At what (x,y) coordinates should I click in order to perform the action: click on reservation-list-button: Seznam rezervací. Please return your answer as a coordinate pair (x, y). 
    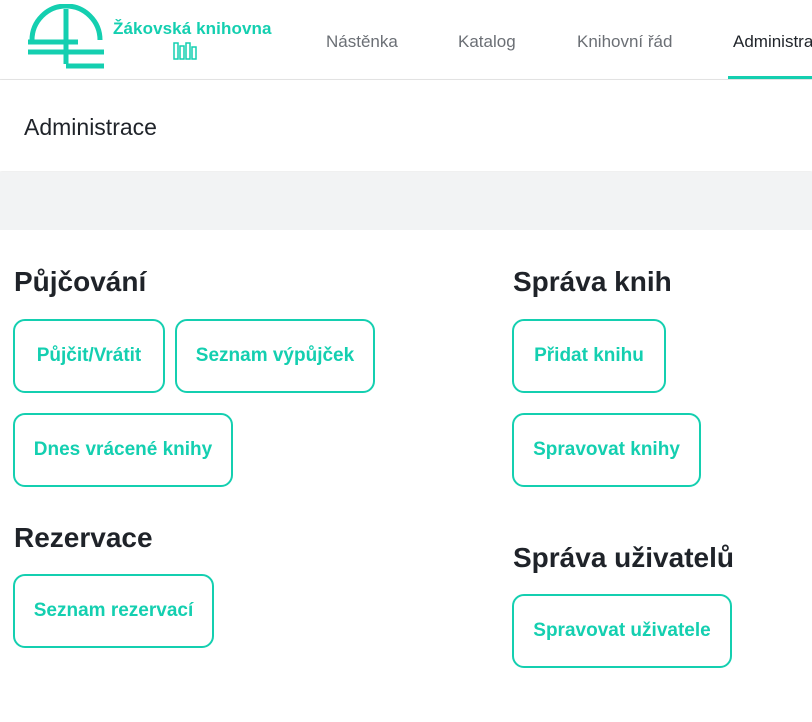
    Looking at the image, I should click on (113, 611).